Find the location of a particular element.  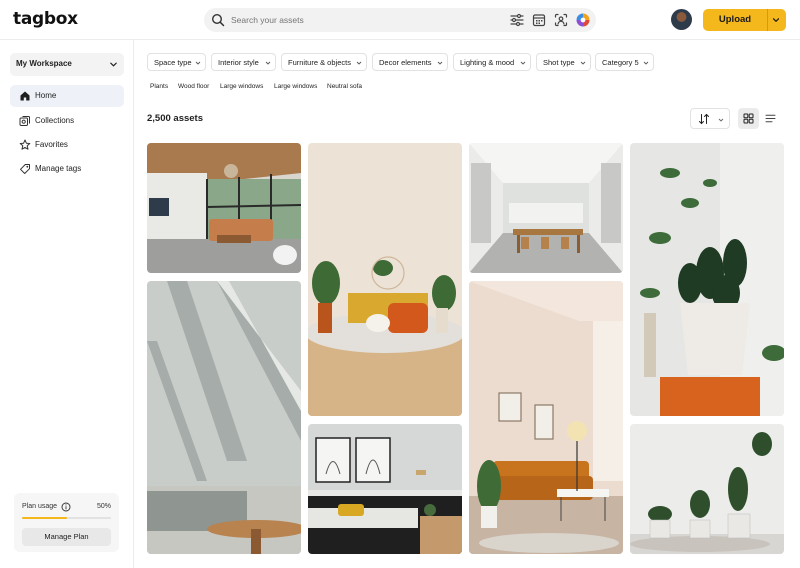

potted-plant-photo is located at coordinates (707, 279).